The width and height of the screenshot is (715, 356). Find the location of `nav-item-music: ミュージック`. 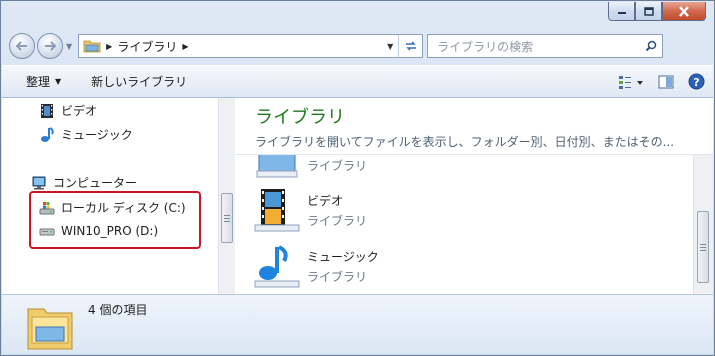

nav-item-music: ミュージック is located at coordinates (86, 134).